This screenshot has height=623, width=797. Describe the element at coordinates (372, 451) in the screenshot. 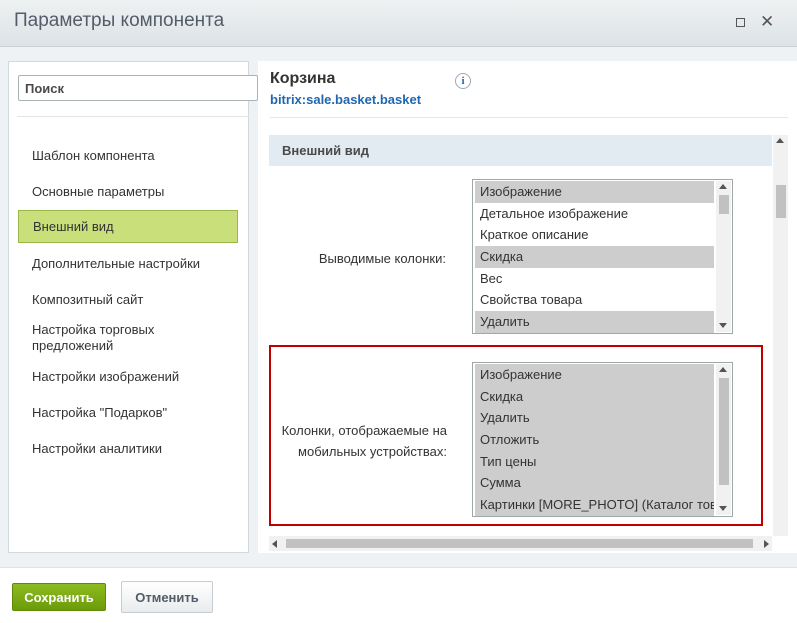

I see `mobile-columns-label-line2: мобильных устройствах:` at that location.